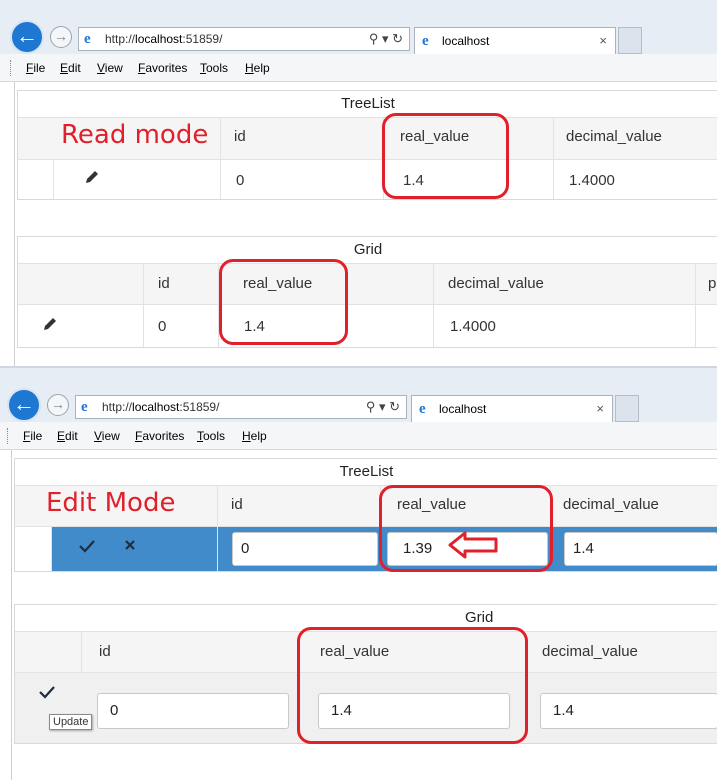 This screenshot has height=780, width=717. What do you see at coordinates (130, 547) in the screenshot?
I see `close-icon` at bounding box center [130, 547].